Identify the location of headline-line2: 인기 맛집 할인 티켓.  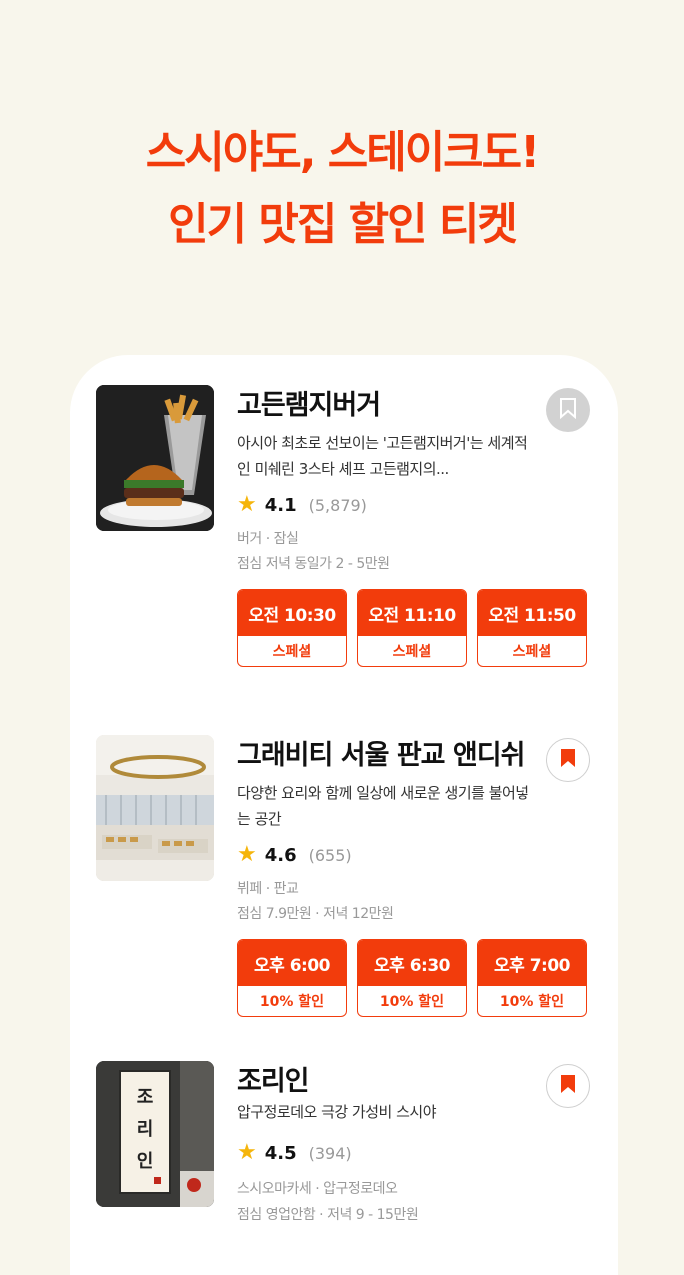
(343, 224).